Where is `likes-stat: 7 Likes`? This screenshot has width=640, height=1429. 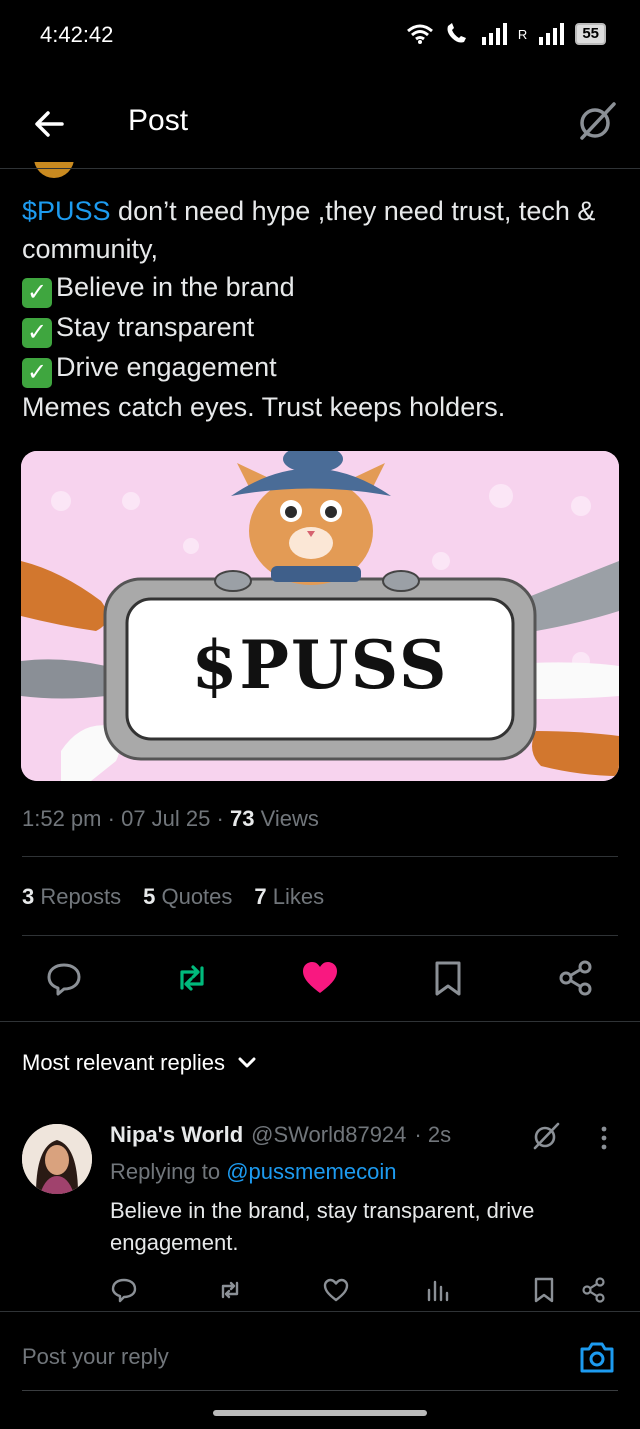
likes-stat: 7 Likes is located at coordinates (289, 897).